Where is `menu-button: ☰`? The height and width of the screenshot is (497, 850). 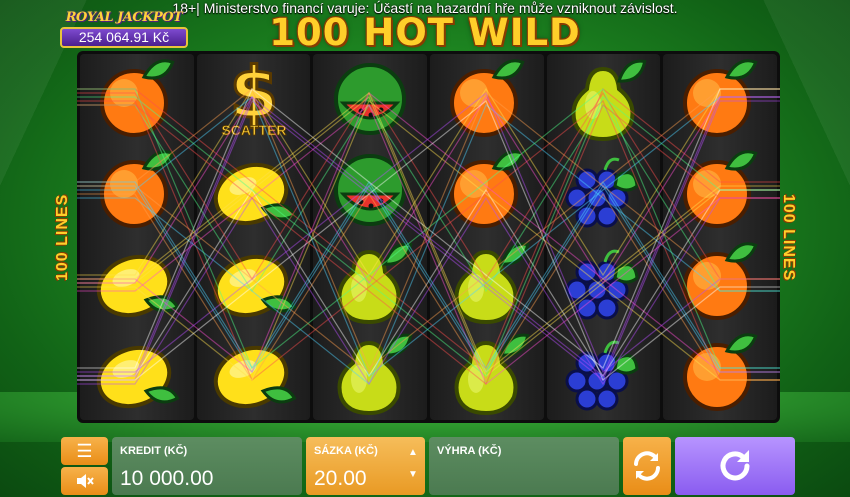
menu-button: ☰ is located at coordinates (84, 451).